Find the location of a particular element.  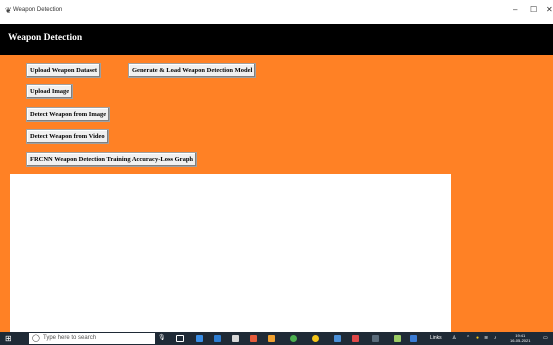

feather-app-icon: ❦ is located at coordinates (8, 10).